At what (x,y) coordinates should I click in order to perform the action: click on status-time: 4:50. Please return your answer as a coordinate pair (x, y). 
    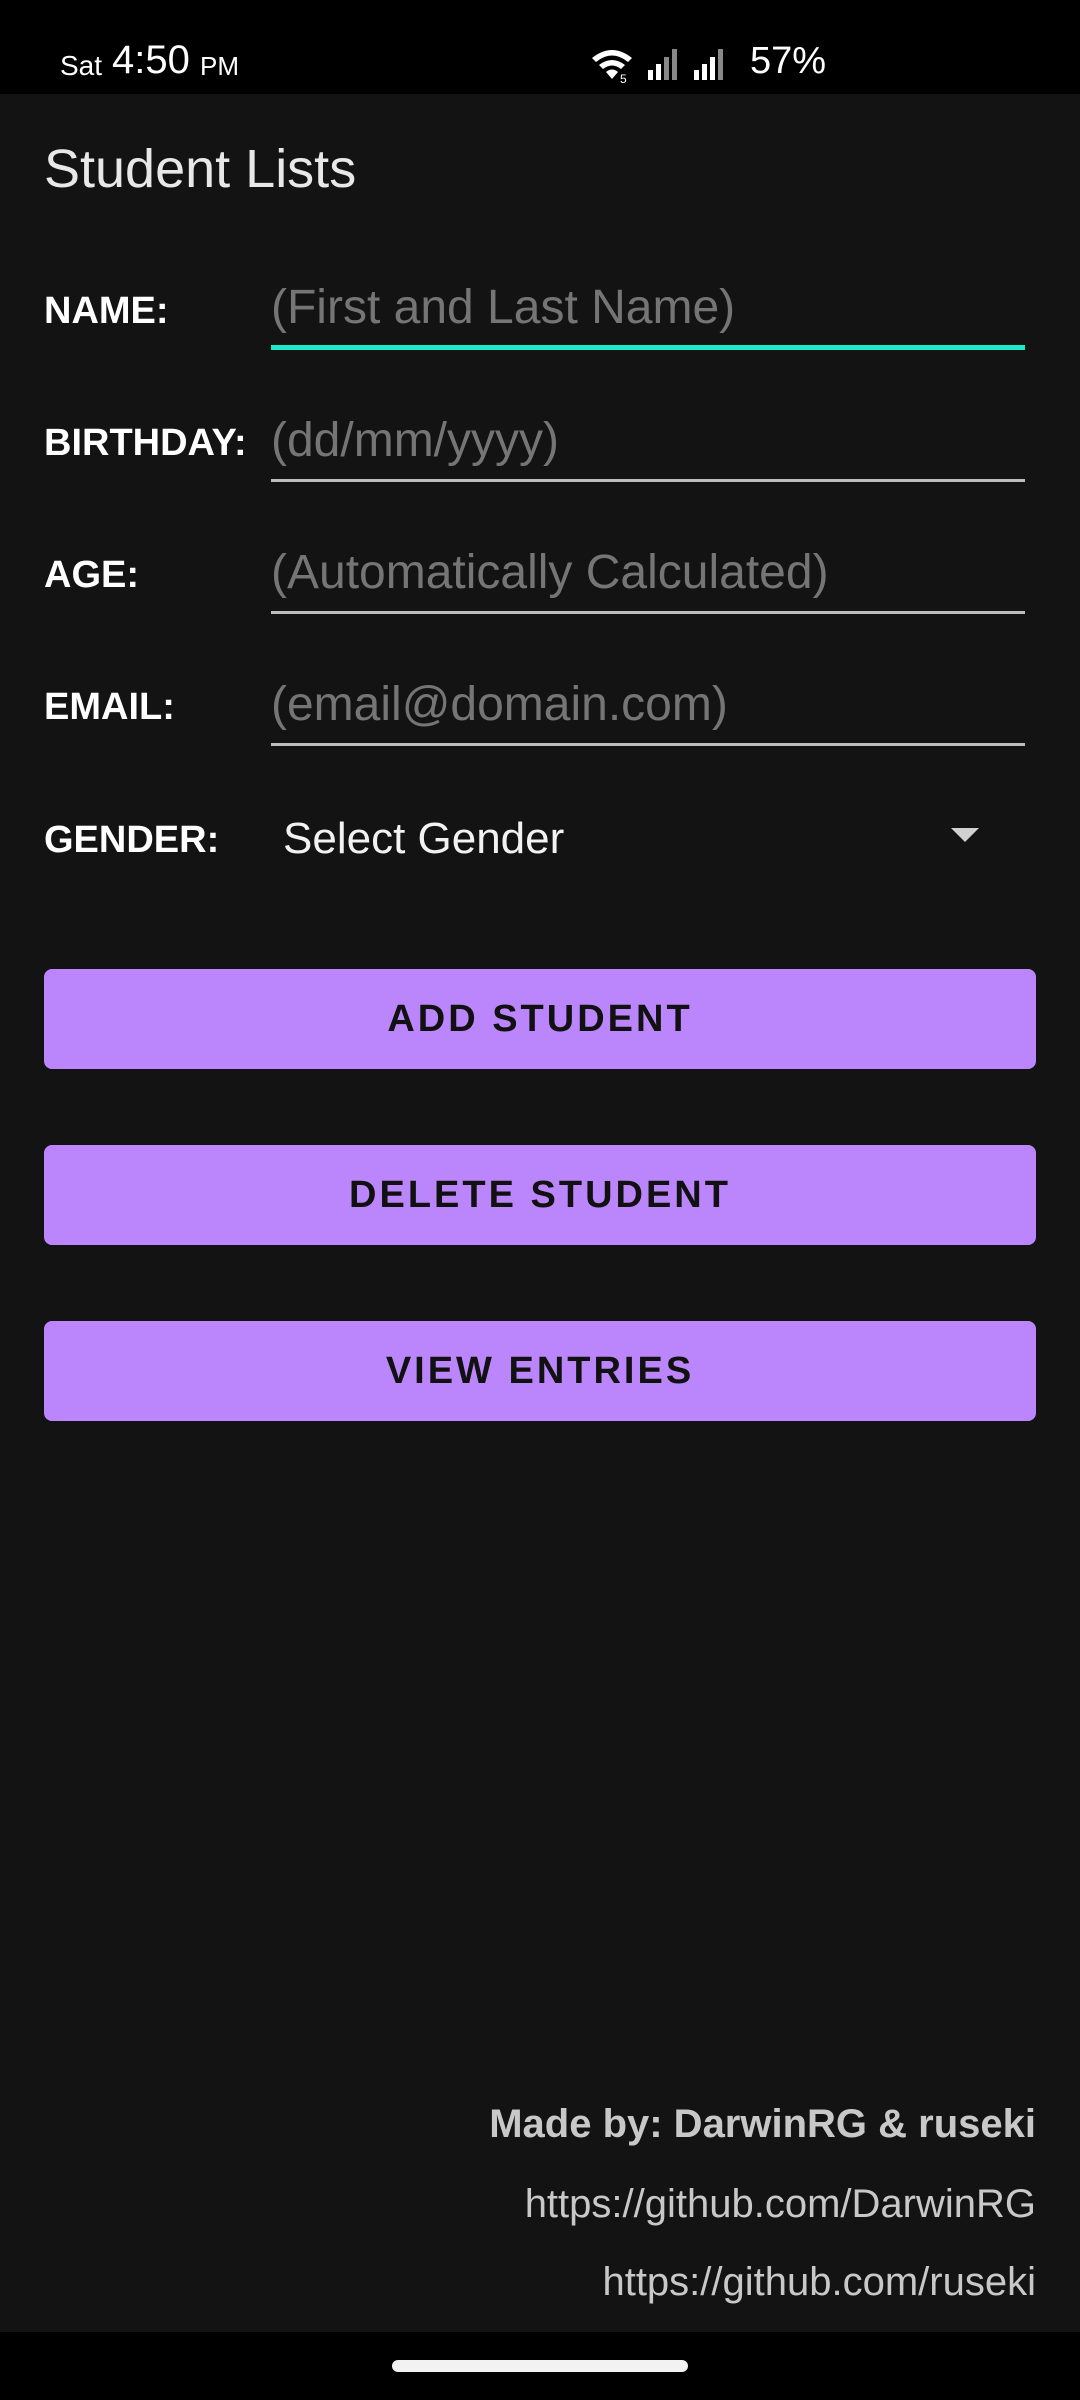
    Looking at the image, I should click on (151, 60).